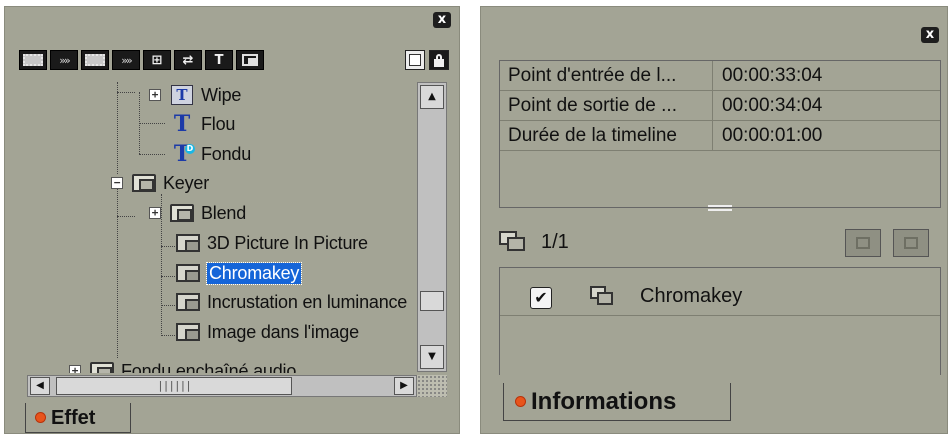  Describe the element at coordinates (691, 296) in the screenshot. I see `effect-name: Chromakey` at that location.